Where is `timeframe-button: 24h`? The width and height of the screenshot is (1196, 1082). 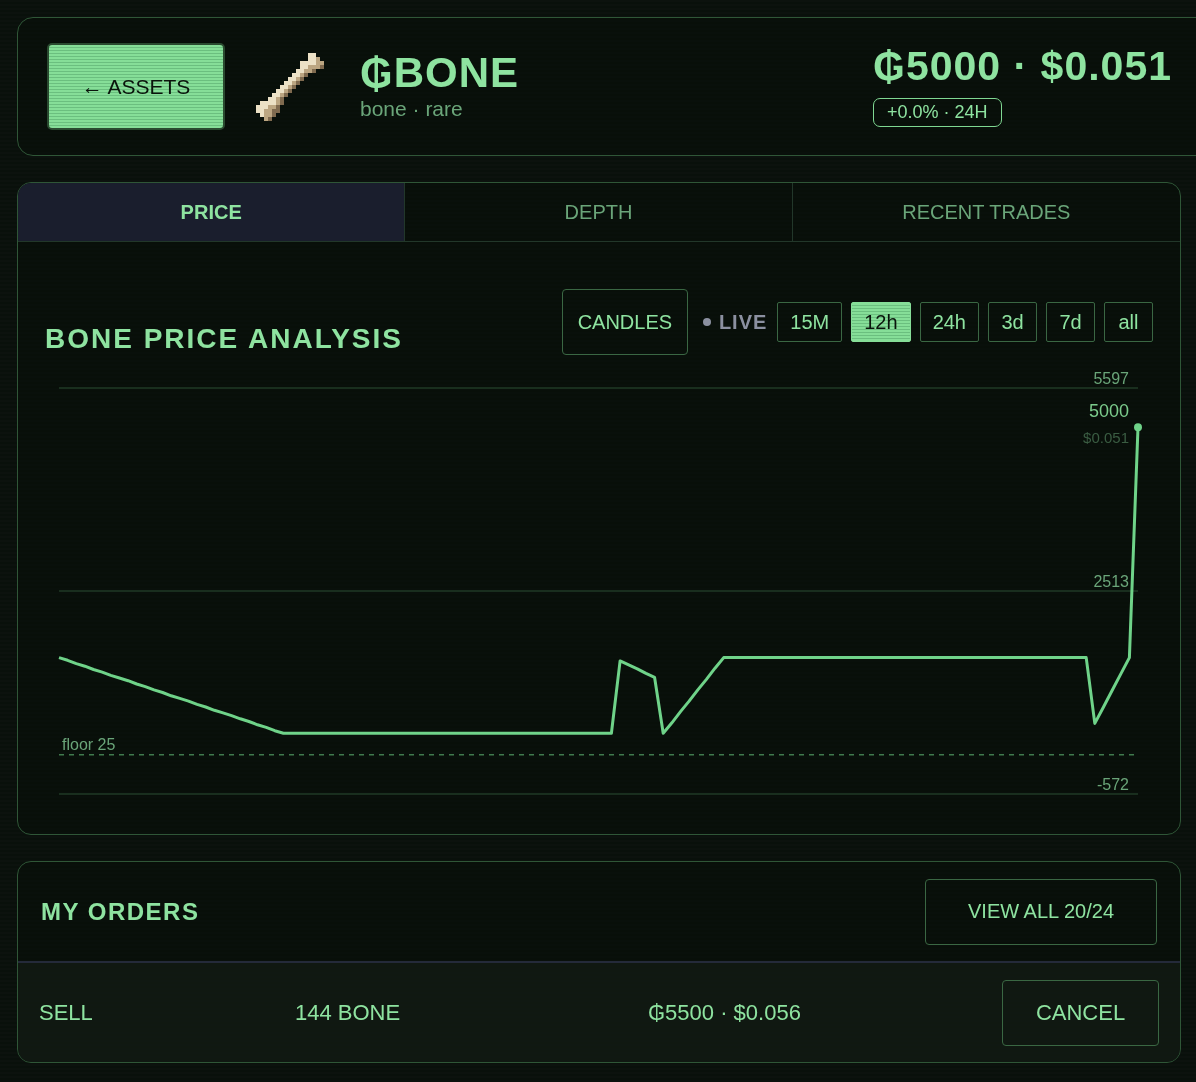 timeframe-button: 24h is located at coordinates (949, 322).